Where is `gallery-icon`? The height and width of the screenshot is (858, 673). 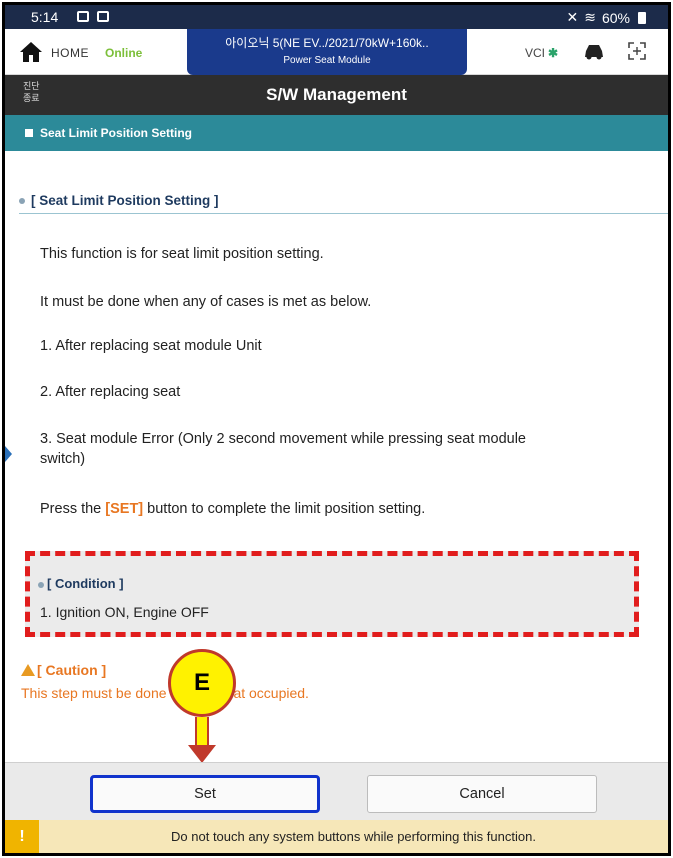 gallery-icon is located at coordinates (103, 16).